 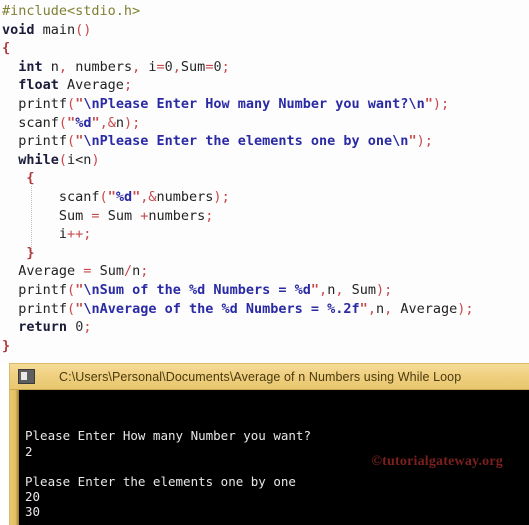 What do you see at coordinates (128, 271) in the screenshot?
I see `code-token-punct: /` at bounding box center [128, 271].